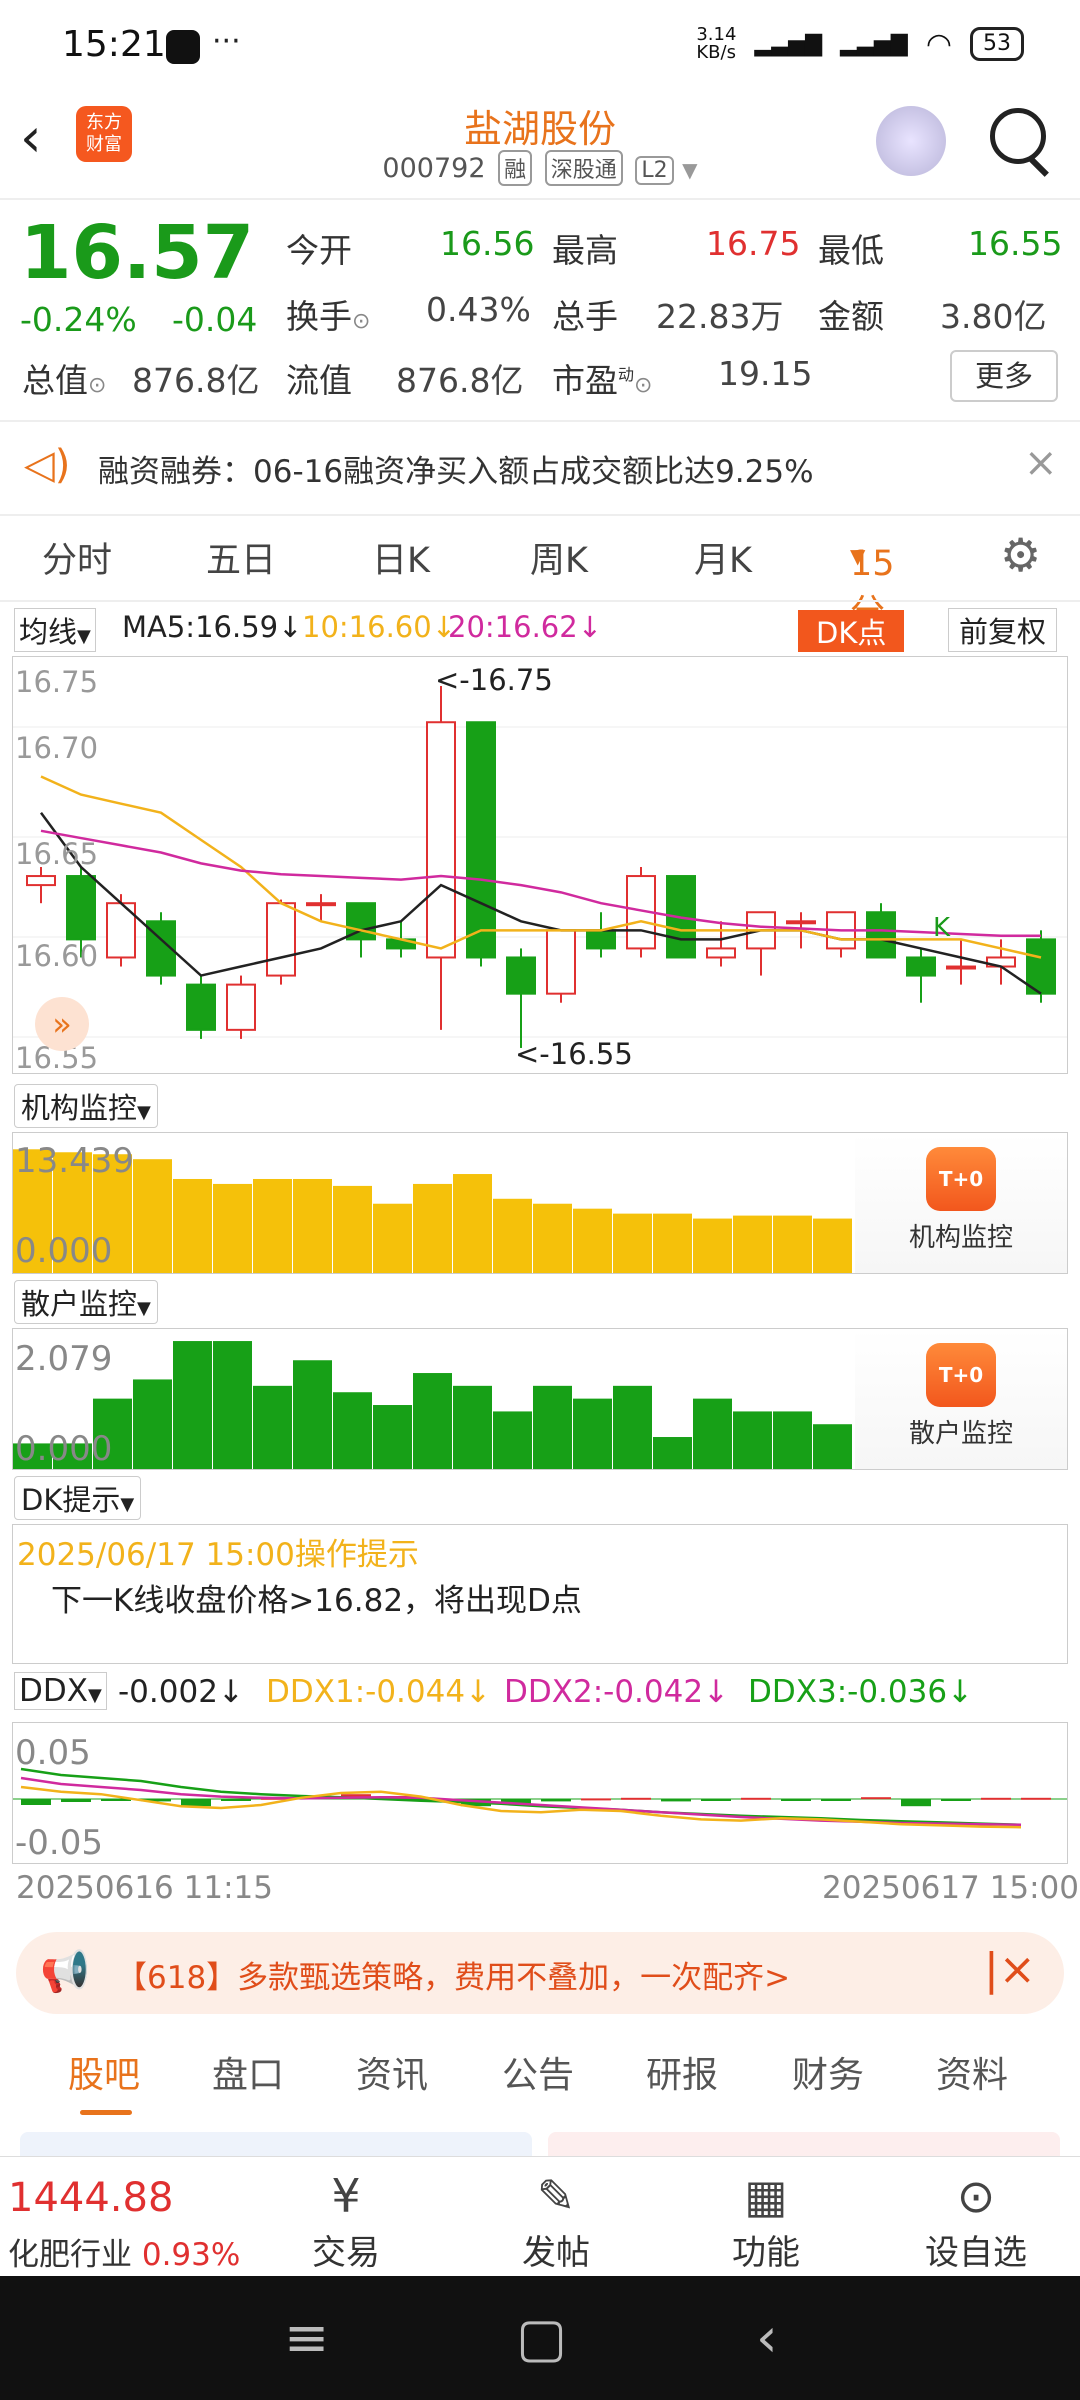 Image resolution: width=1080 pixels, height=2400 pixels. I want to click on robot-avatar-icon, so click(911, 141).